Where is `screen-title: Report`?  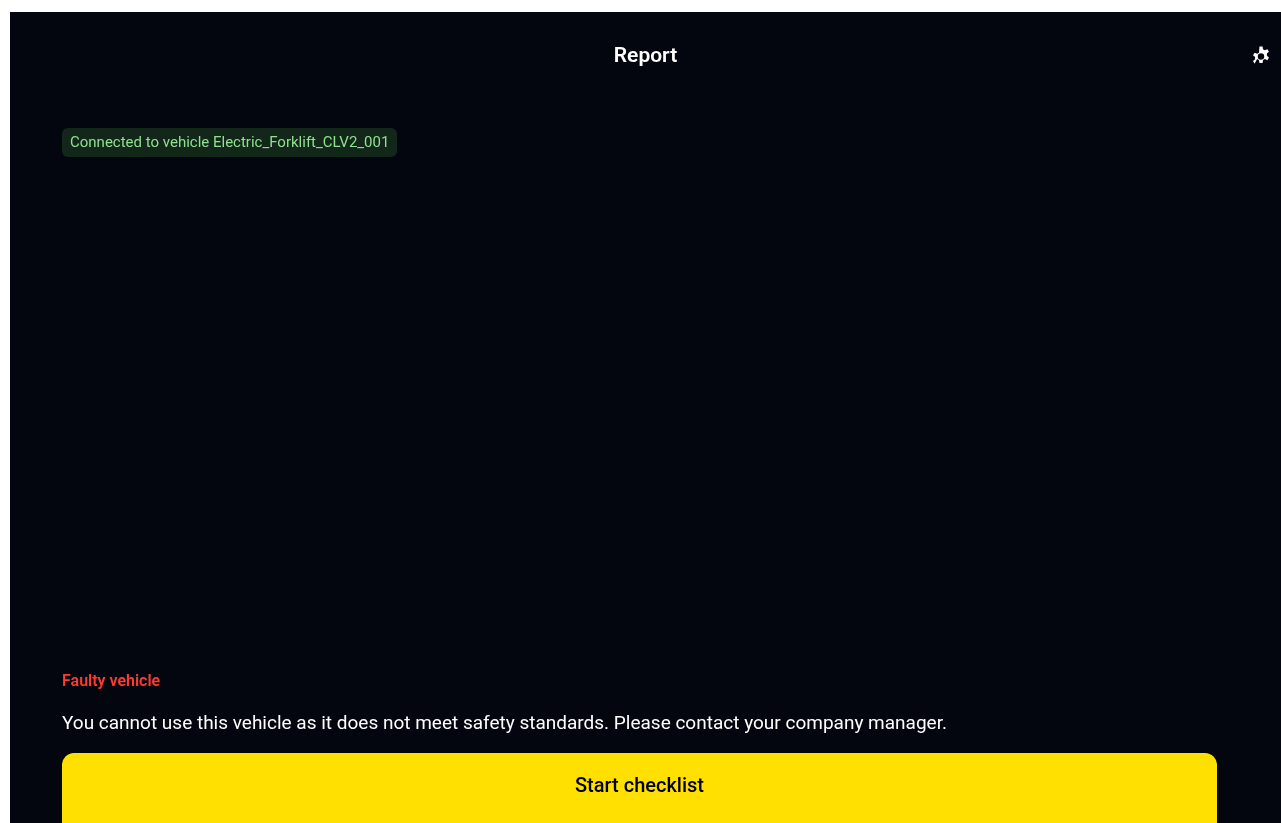
screen-title: Report is located at coordinates (645, 56).